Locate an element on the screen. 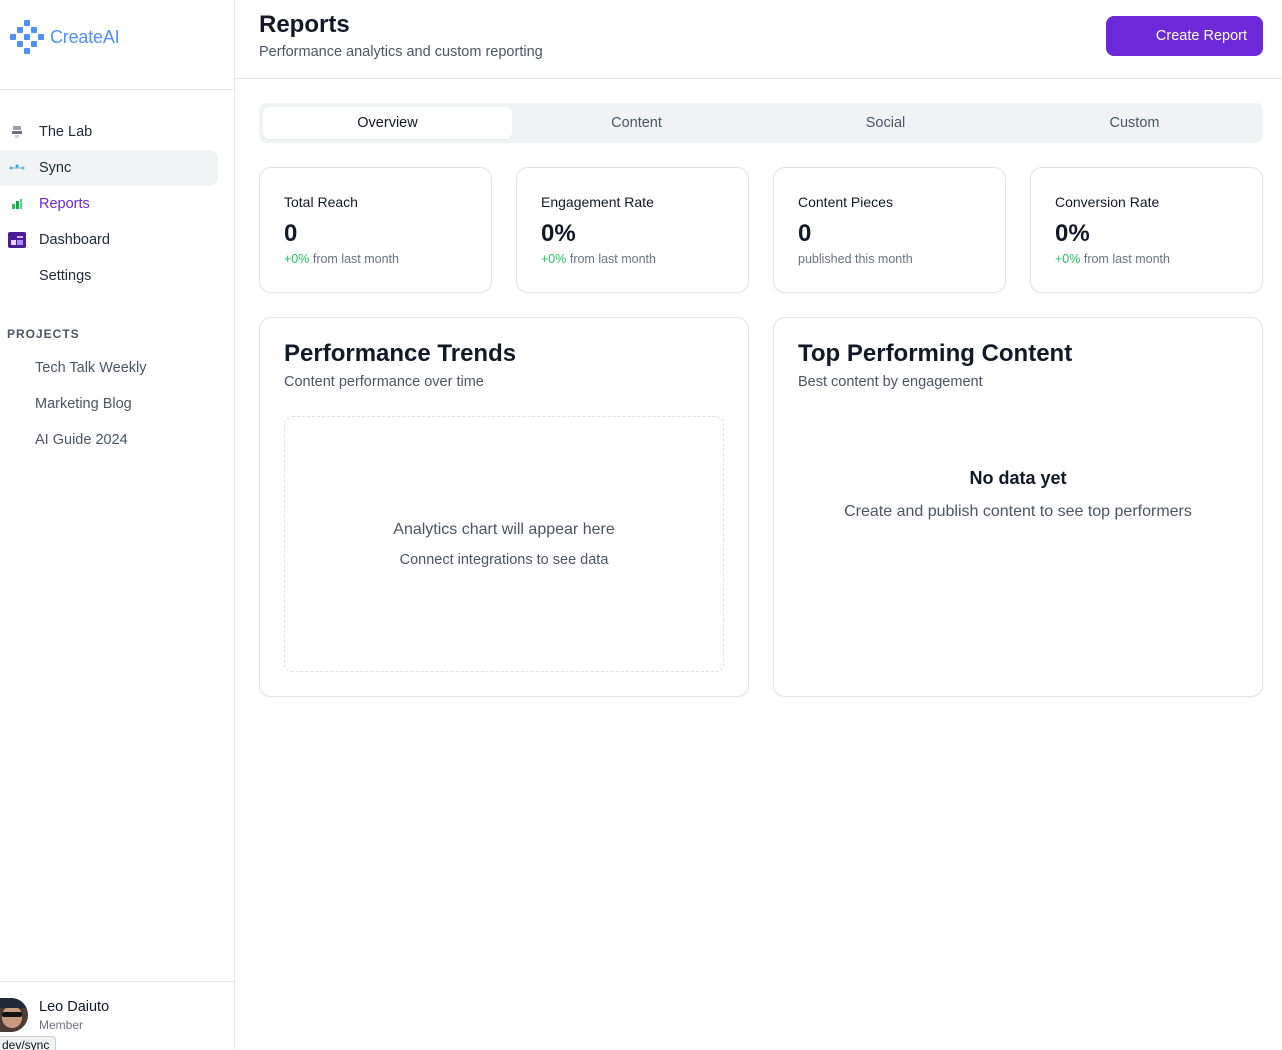 The image size is (1282, 1050). report-tabs: Overview Content Social Custom is located at coordinates (761, 123).